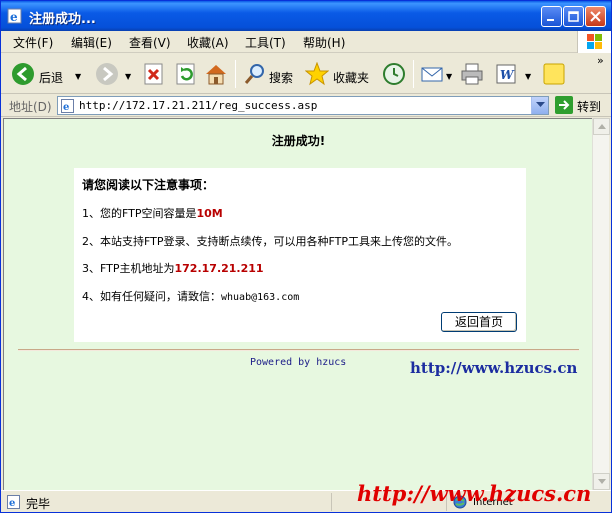 The image size is (612, 513). I want to click on notice-item-3: 3、FTP主机地址为172.17.21.211, so click(173, 268).